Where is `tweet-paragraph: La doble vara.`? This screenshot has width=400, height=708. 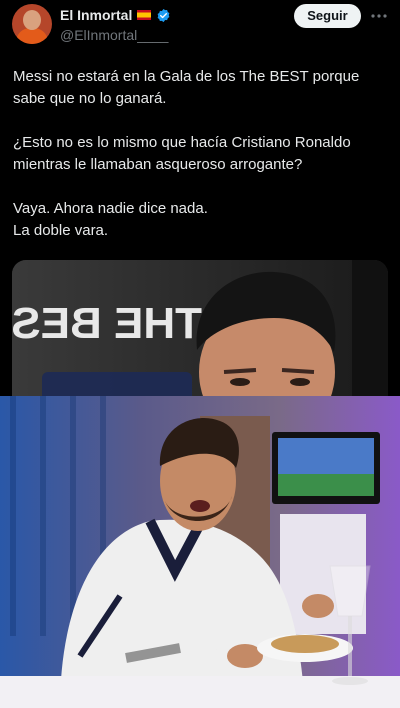 tweet-paragraph: La doble vara. is located at coordinates (61, 230).